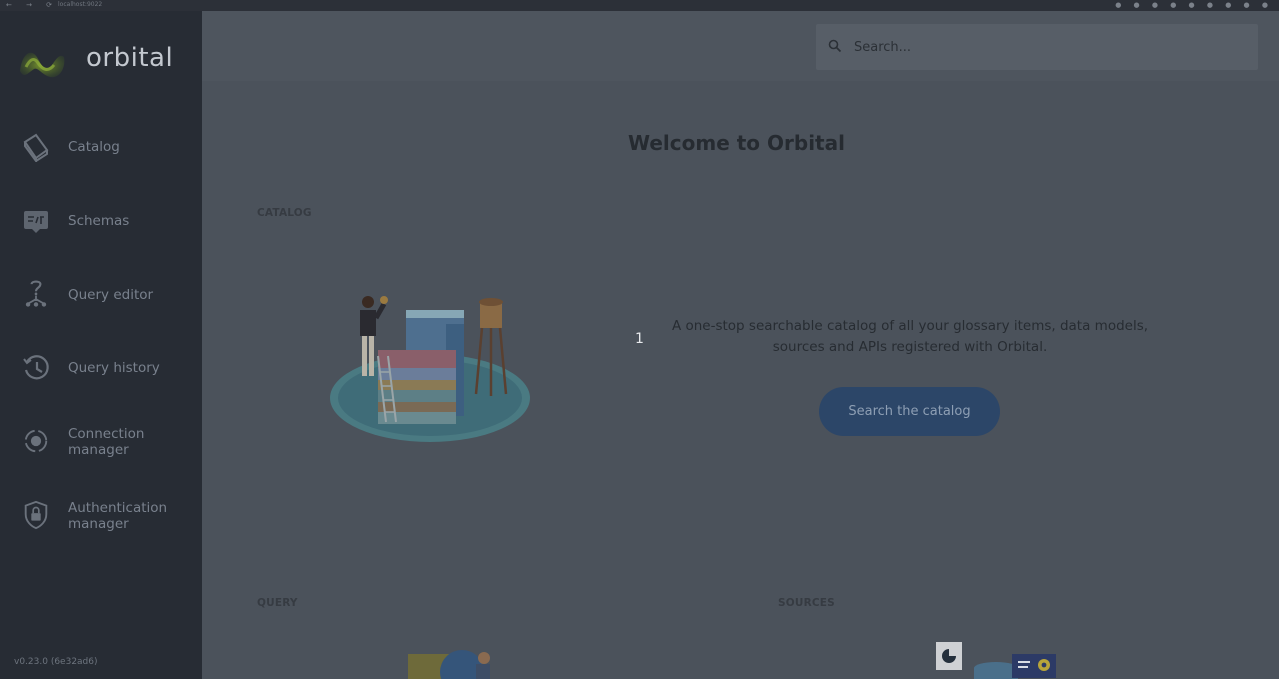 This screenshot has height=679, width=1279. Describe the element at coordinates (36, 293) in the screenshot. I see `query-editor-icon` at that location.